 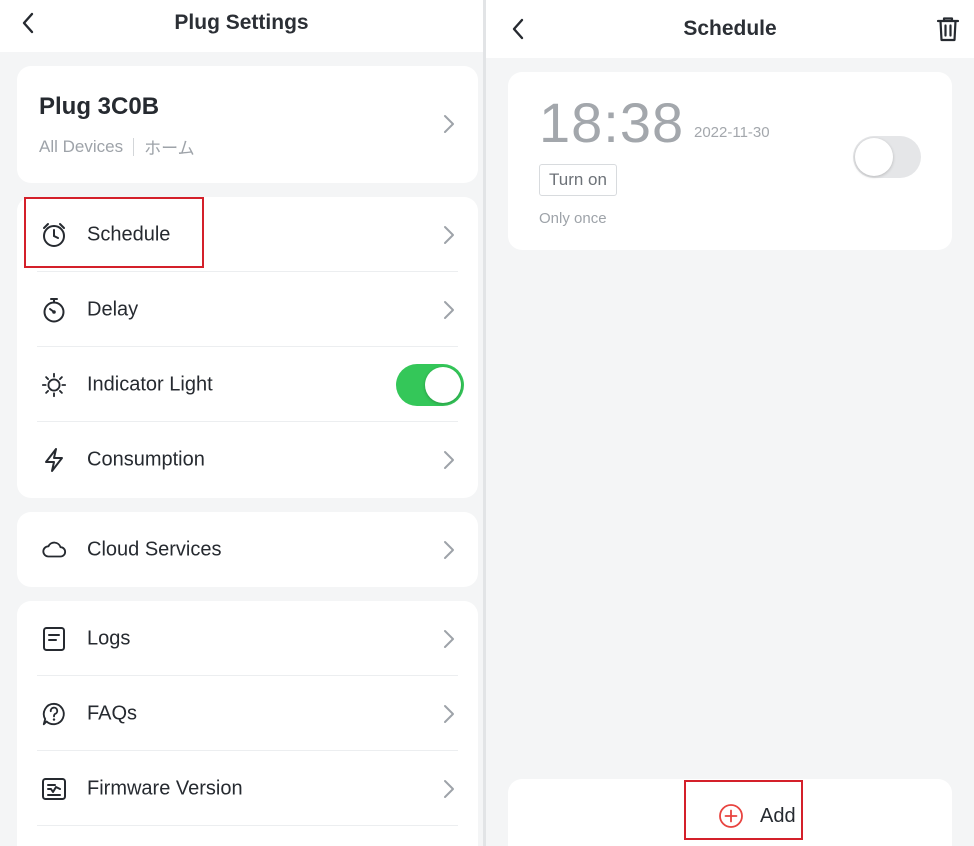 I want to click on device-room: ホーム, so click(x=169, y=148).